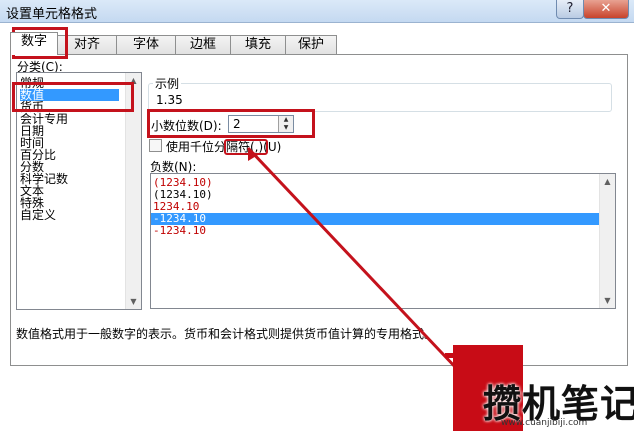  What do you see at coordinates (146, 44) in the screenshot?
I see `tab-font: 字体` at bounding box center [146, 44].